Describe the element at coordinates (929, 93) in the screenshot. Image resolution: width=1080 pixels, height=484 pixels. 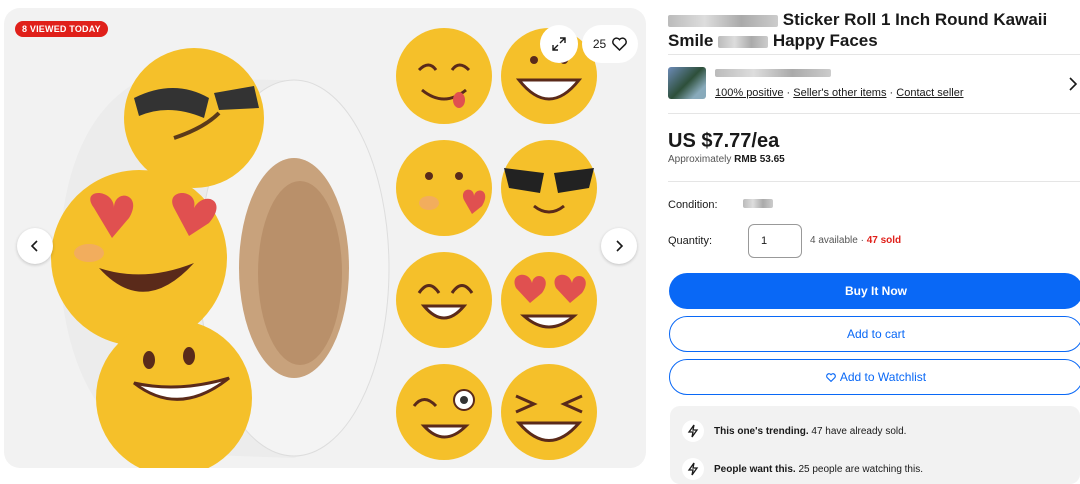
I see `contact-seller-link: Contact seller` at that location.